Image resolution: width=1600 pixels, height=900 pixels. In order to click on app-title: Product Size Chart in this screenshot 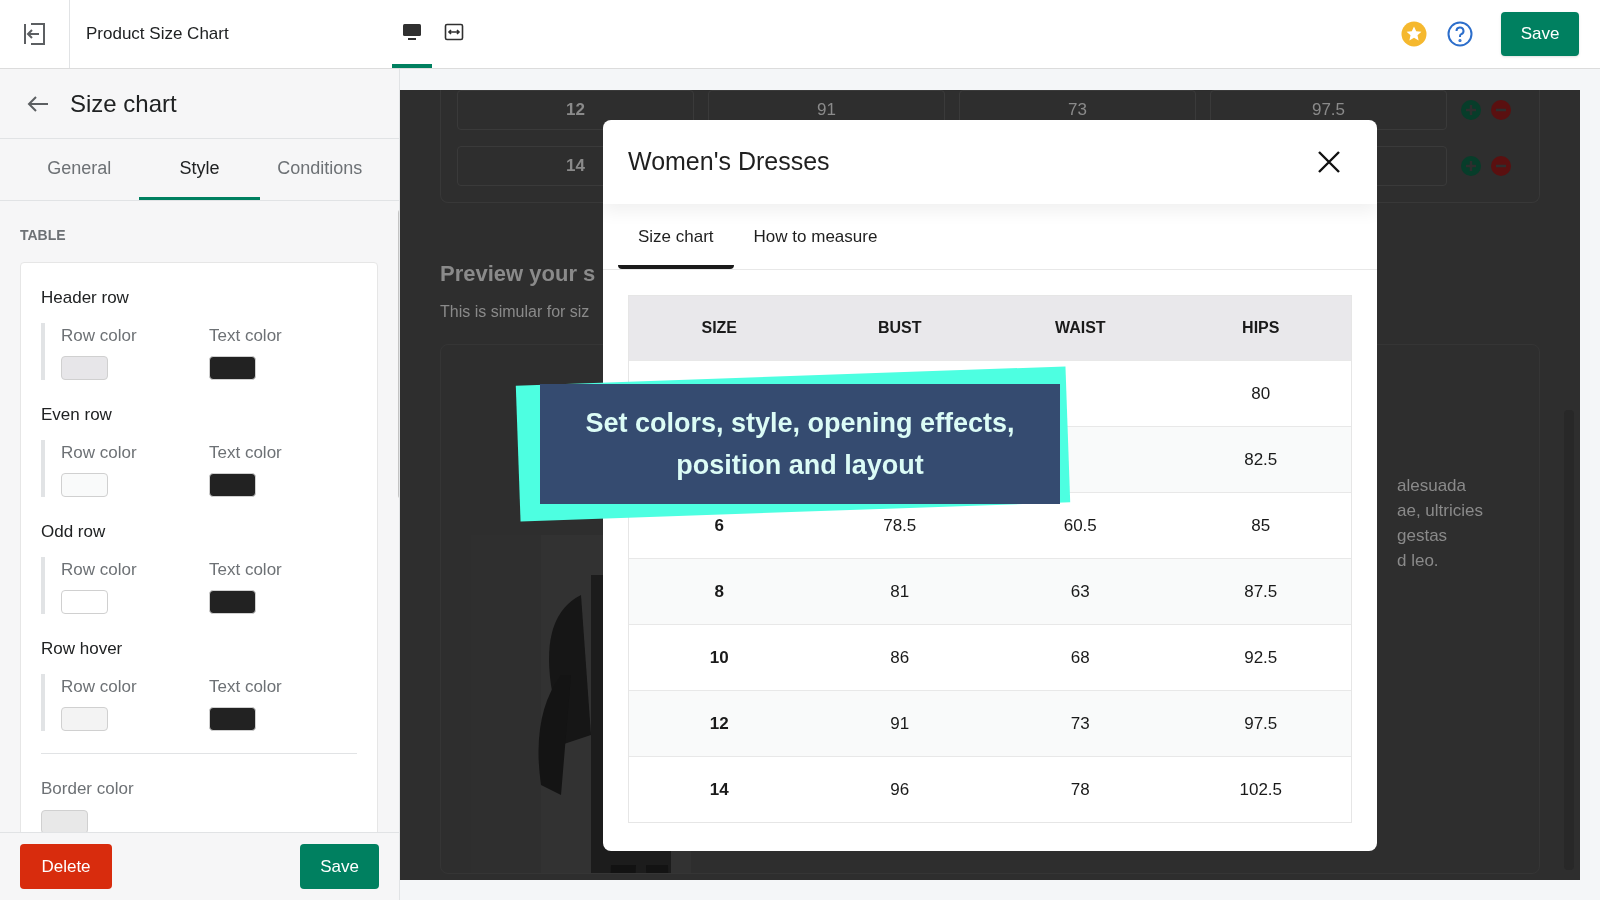, I will do `click(157, 34)`.